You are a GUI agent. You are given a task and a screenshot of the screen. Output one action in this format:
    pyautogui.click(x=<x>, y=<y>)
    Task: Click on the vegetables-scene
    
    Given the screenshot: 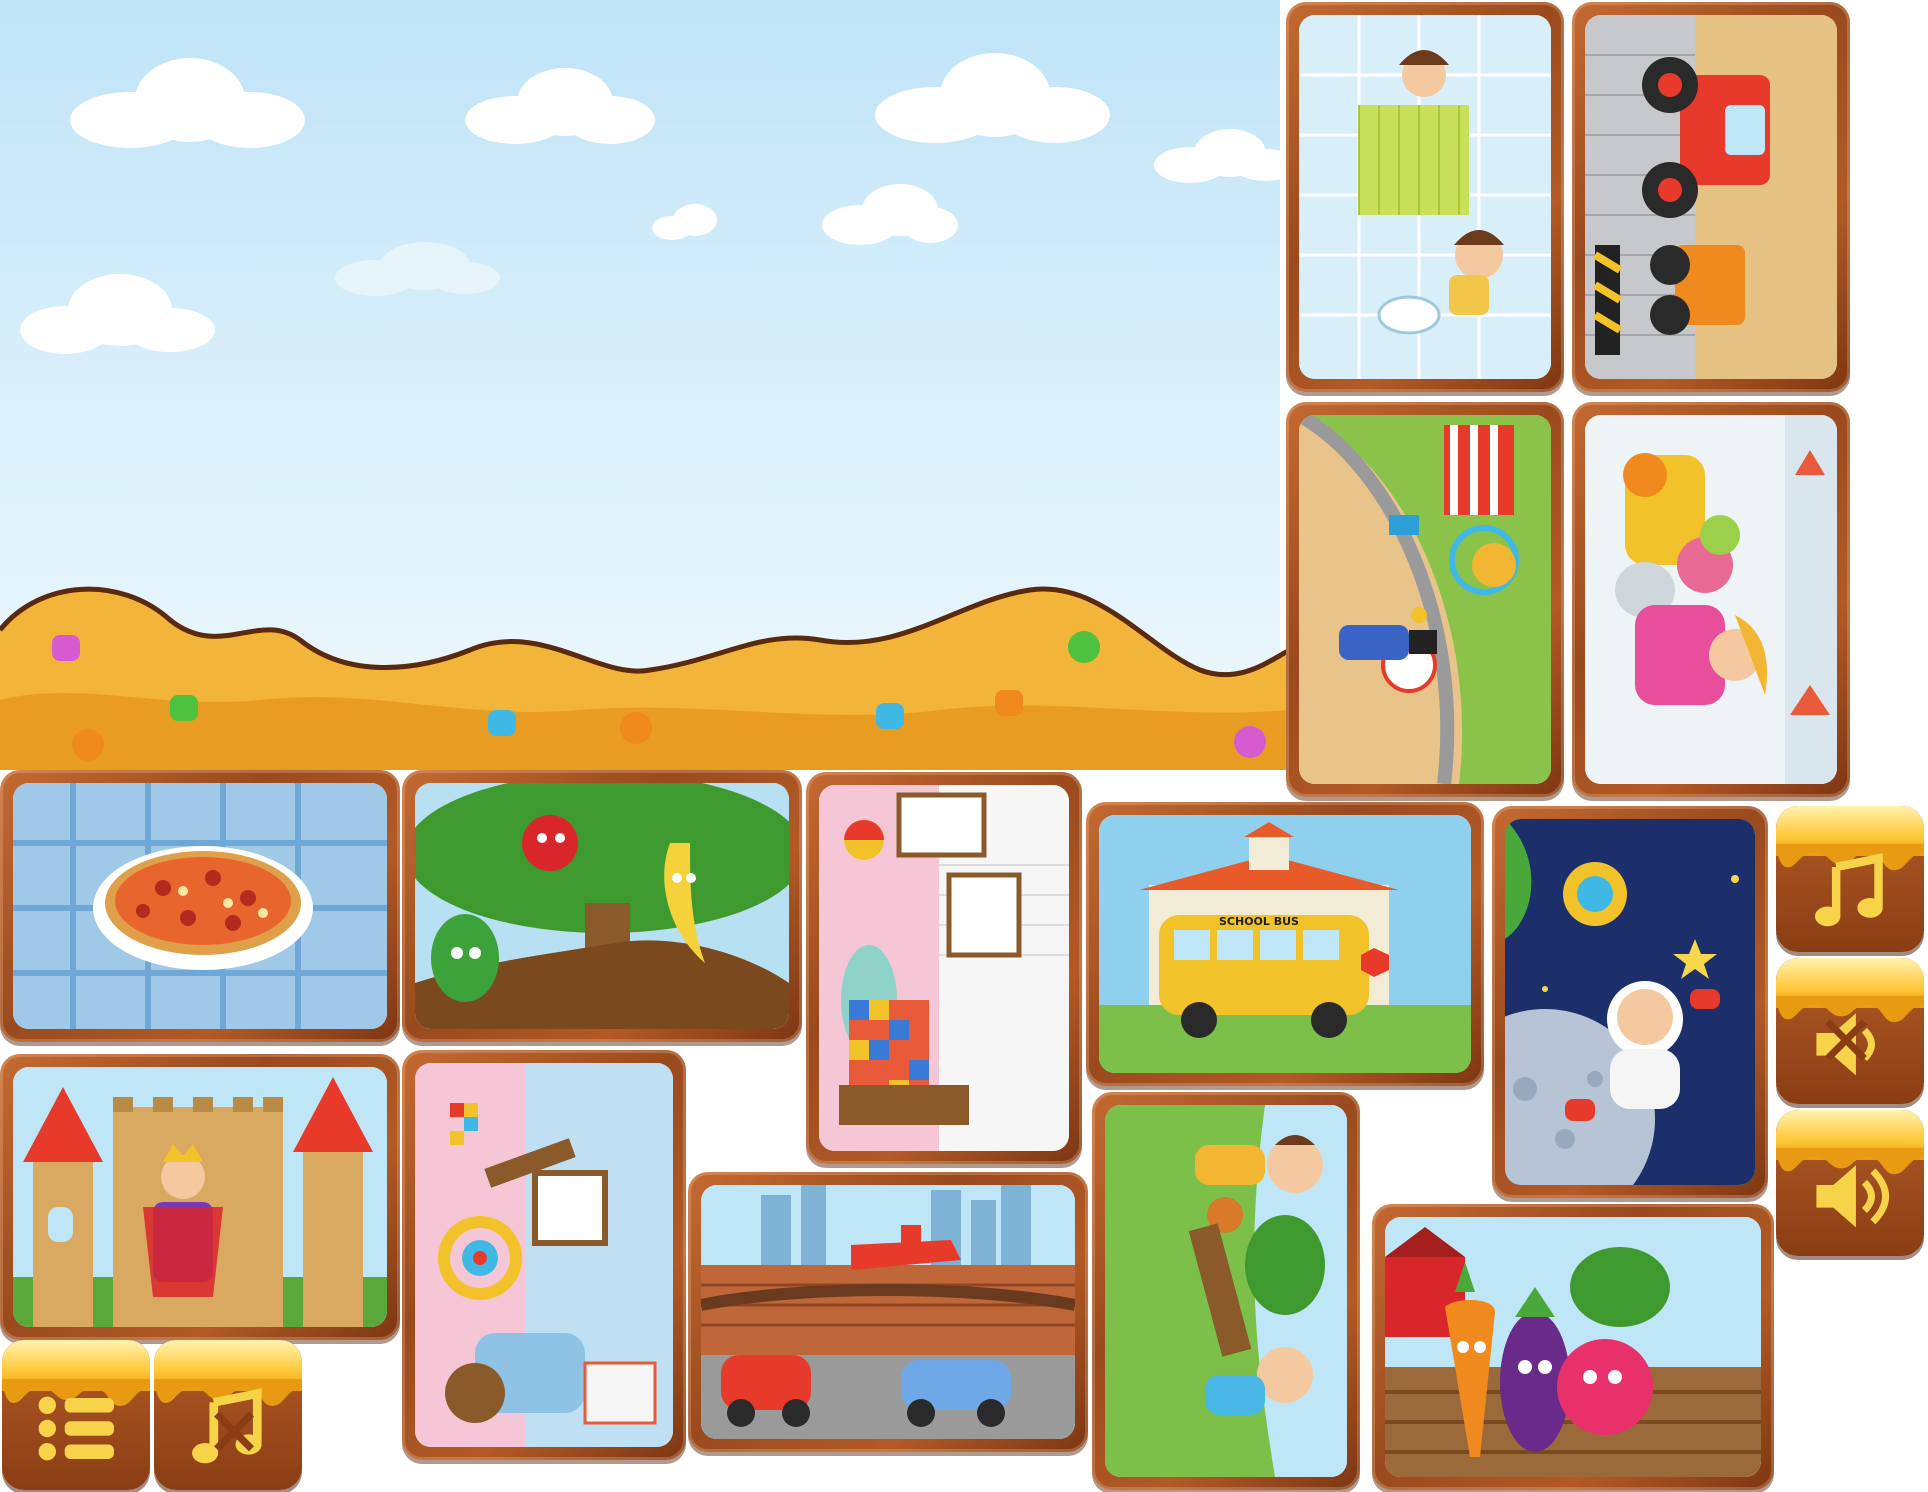 What is the action you would take?
    pyautogui.click(x=1573, y=1347)
    